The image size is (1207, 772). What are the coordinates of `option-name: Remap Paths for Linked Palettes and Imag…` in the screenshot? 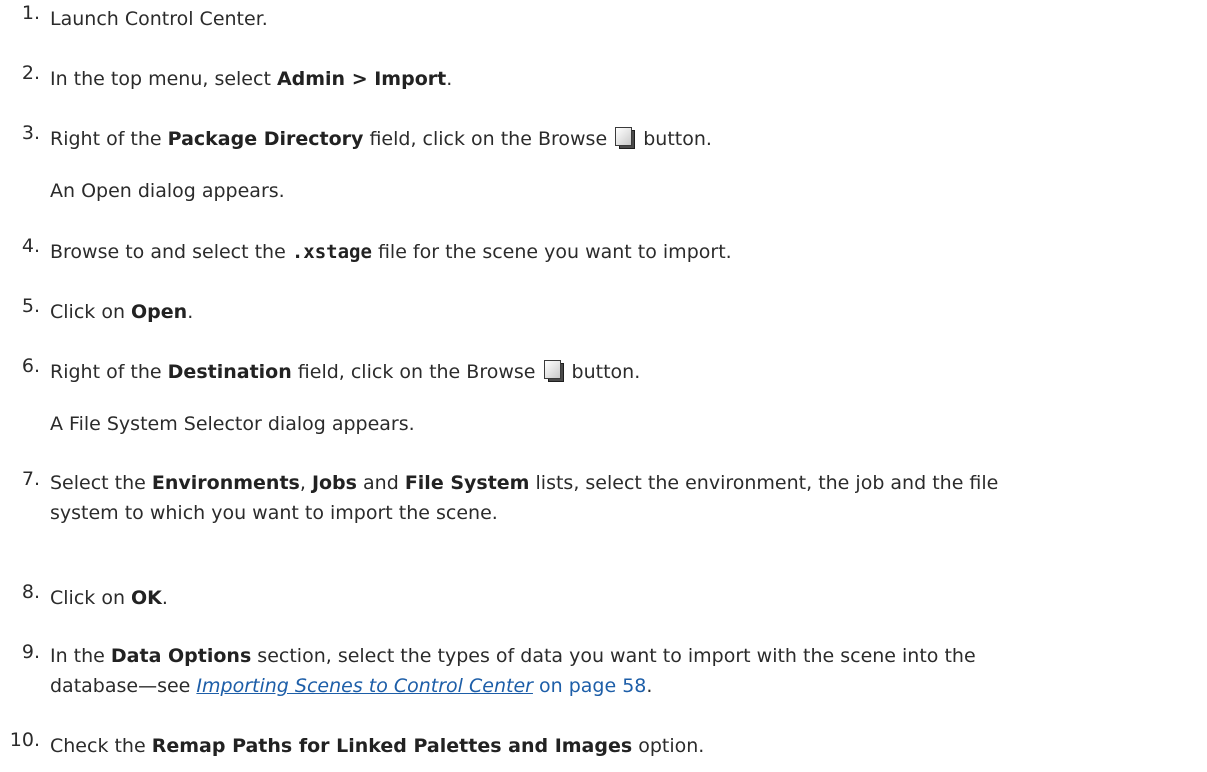 It's located at (392, 746).